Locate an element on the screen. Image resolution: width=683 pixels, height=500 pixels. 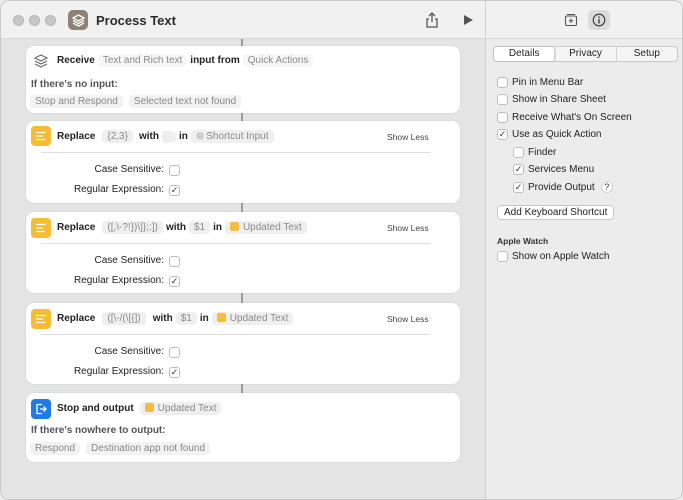
nowhere-message-token: Destination app not found is located at coordinates (148, 448).